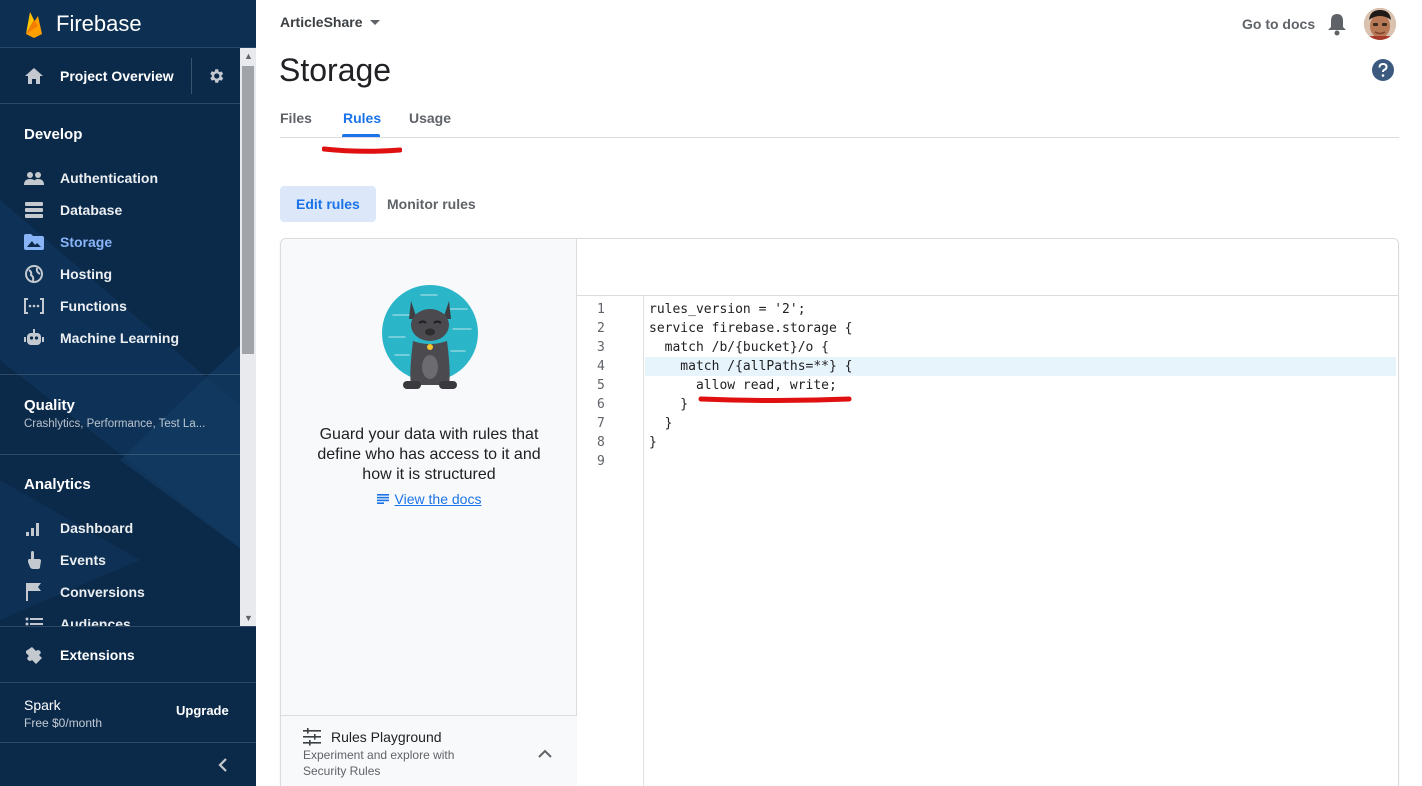  Describe the element at coordinates (328, 204) in the screenshot. I see `edit-rules-tab: Edit rules` at that location.